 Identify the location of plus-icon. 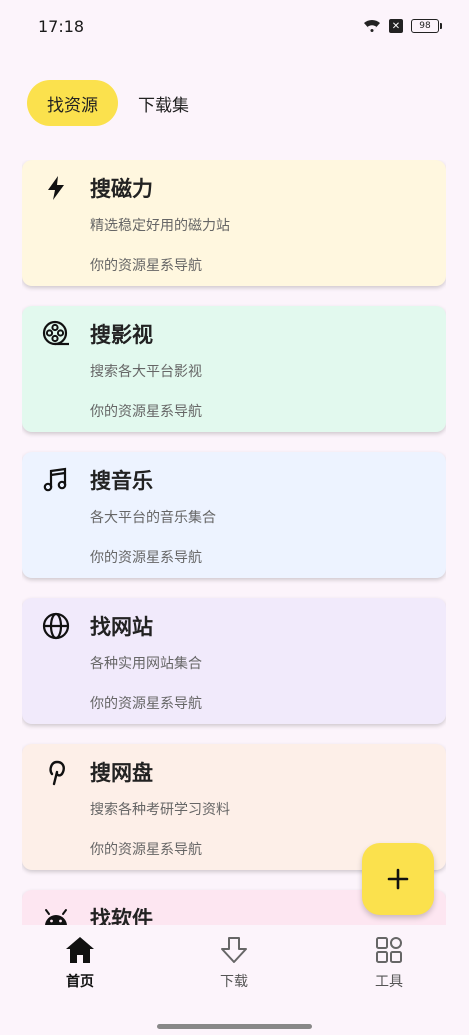
(398, 879).